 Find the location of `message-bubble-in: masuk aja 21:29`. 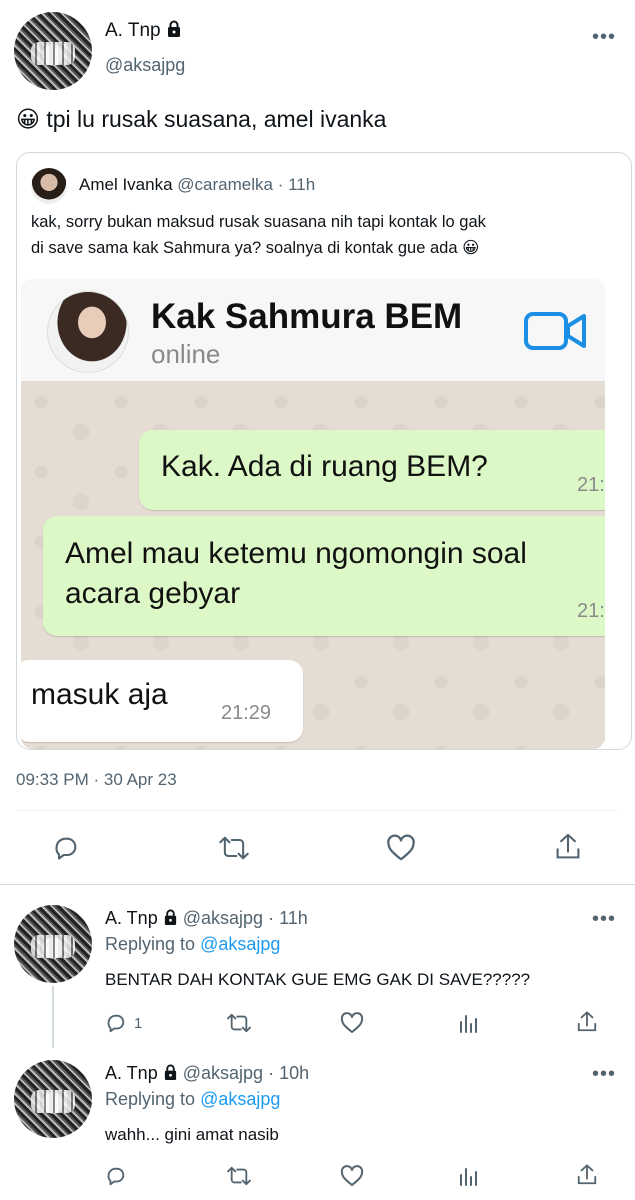

message-bubble-in: masuk aja 21:29 is located at coordinates (162, 701).